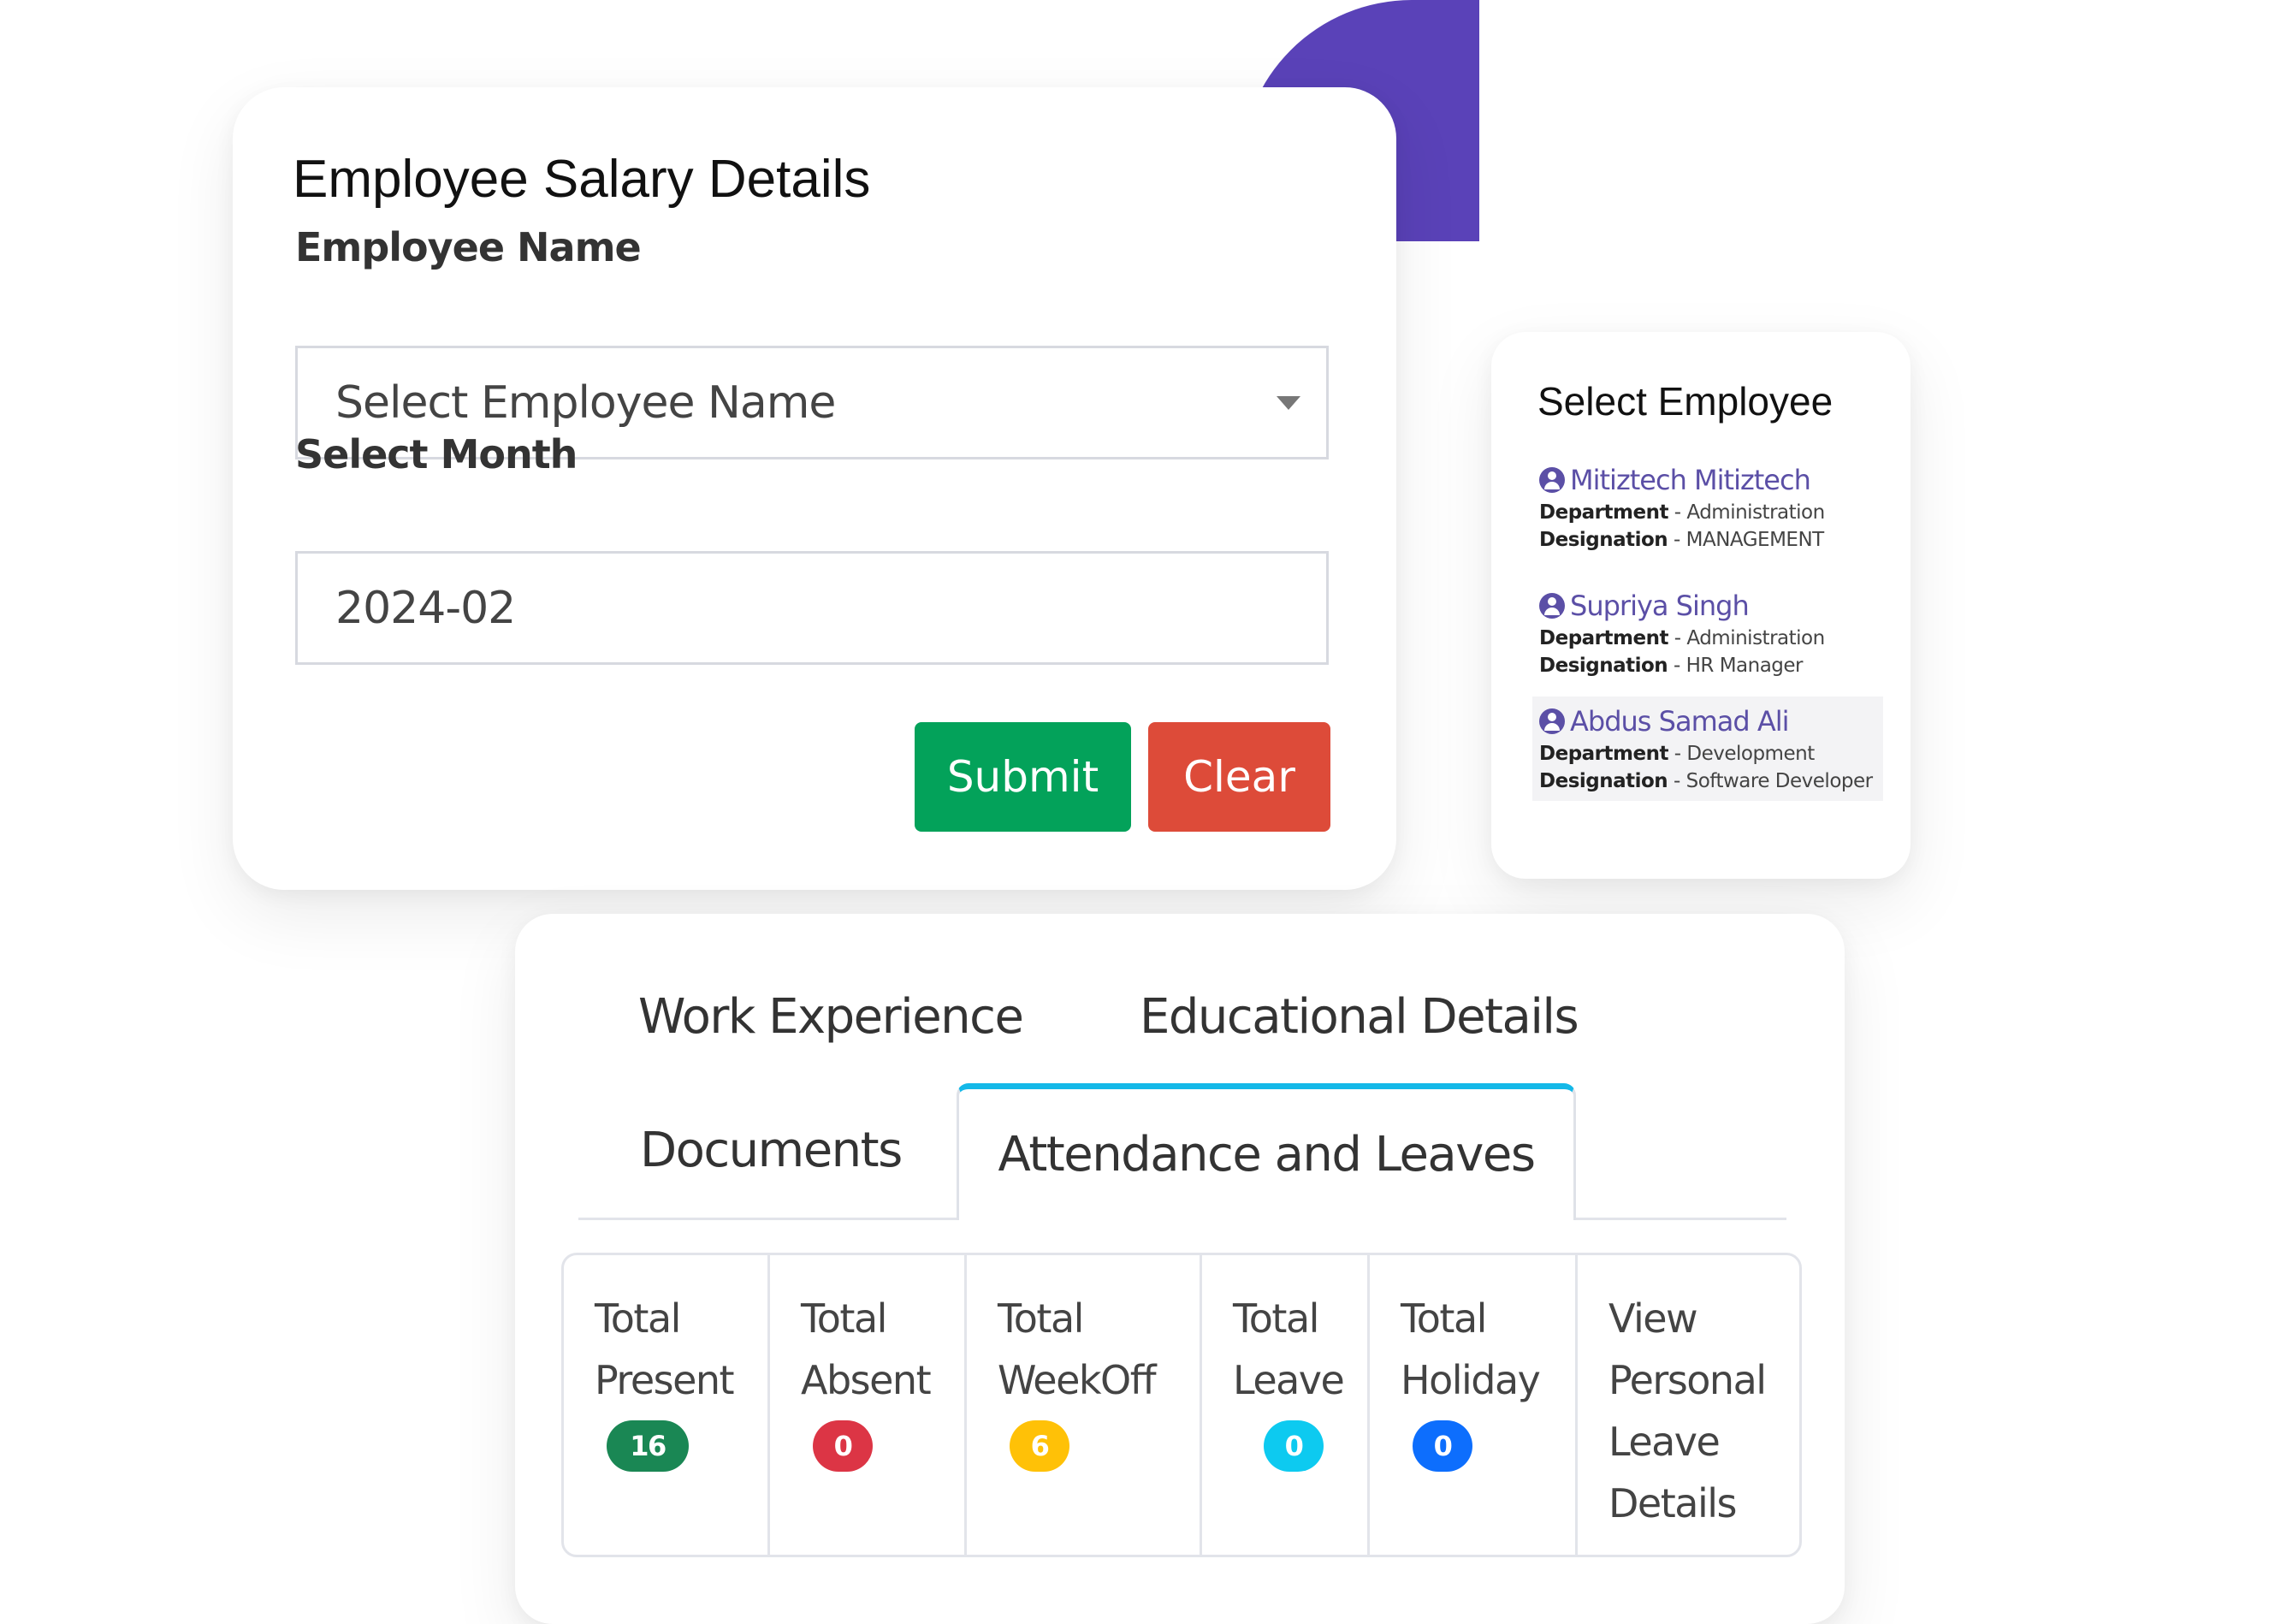 Image resolution: width=2269 pixels, height=1624 pixels. Describe the element at coordinates (1471, 1380) in the screenshot. I see `cell-label: Holiday` at that location.